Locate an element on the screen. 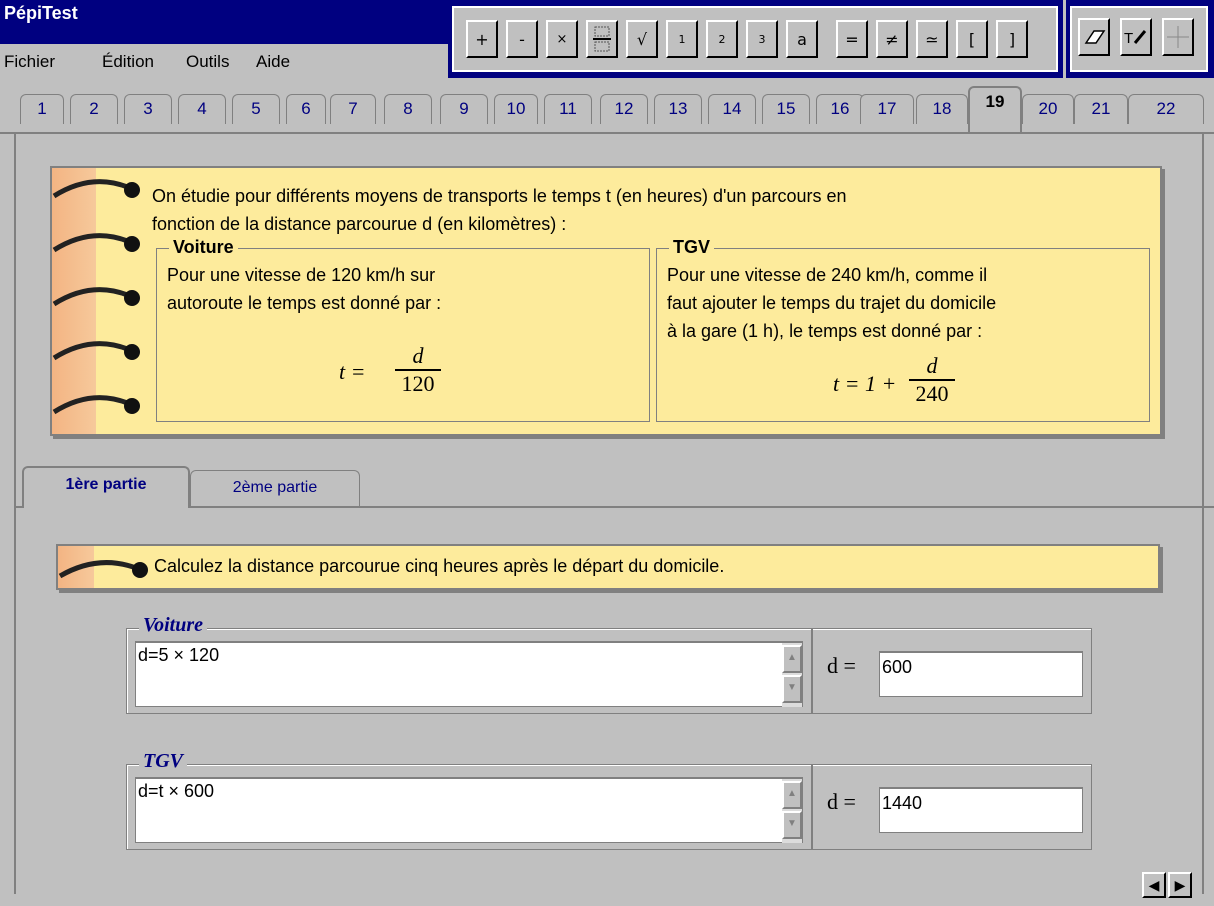 This screenshot has height=906, width=1214. tgv-title: TGV is located at coordinates (692, 247).